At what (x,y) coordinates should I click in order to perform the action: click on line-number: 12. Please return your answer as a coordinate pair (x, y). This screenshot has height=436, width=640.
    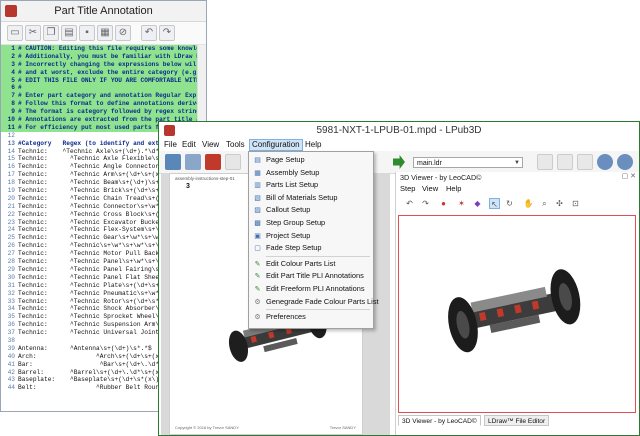
    Looking at the image, I should click on (11, 135).